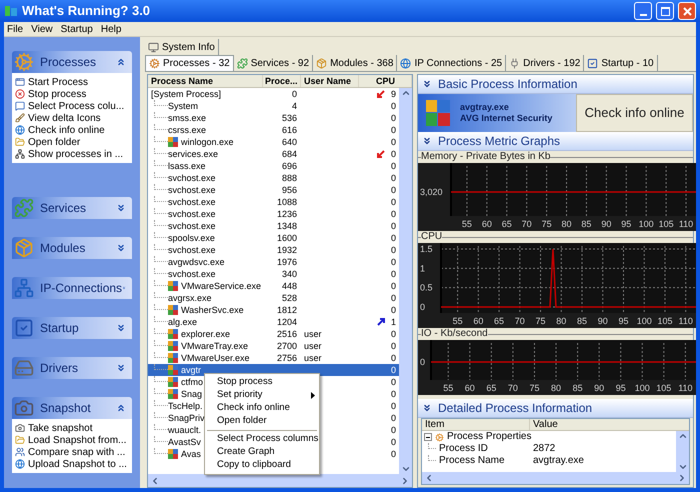 The width and height of the screenshot is (700, 492). What do you see at coordinates (183, 106) in the screenshot?
I see `process-name: System` at bounding box center [183, 106].